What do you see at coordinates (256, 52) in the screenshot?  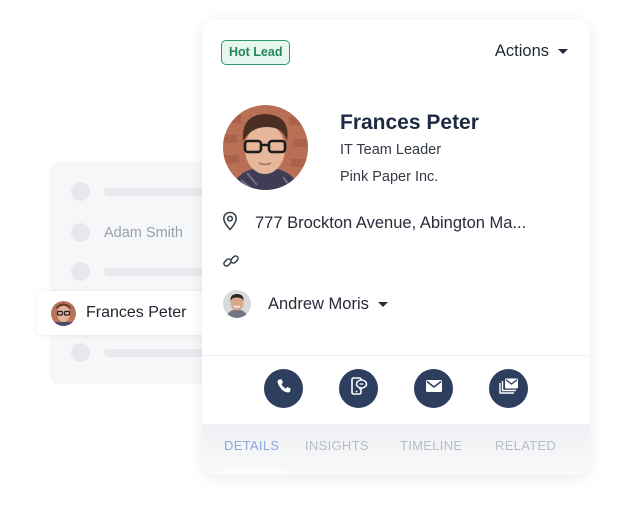 I see `status-badge: Hot Lead` at bounding box center [256, 52].